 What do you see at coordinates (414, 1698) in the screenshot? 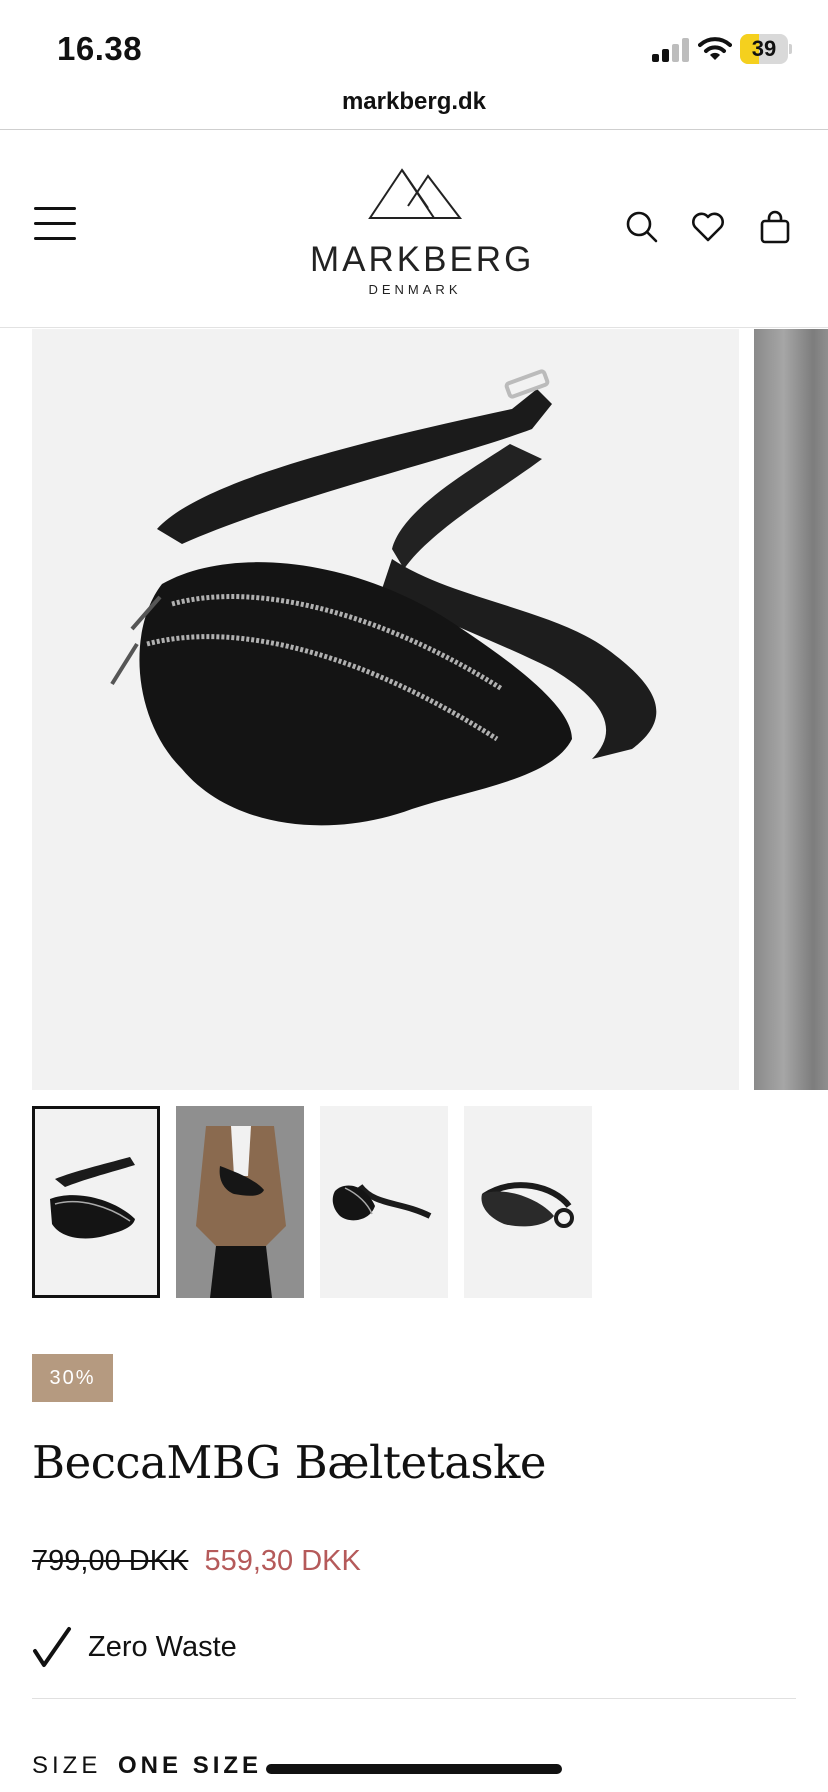
I see `divider` at bounding box center [414, 1698].